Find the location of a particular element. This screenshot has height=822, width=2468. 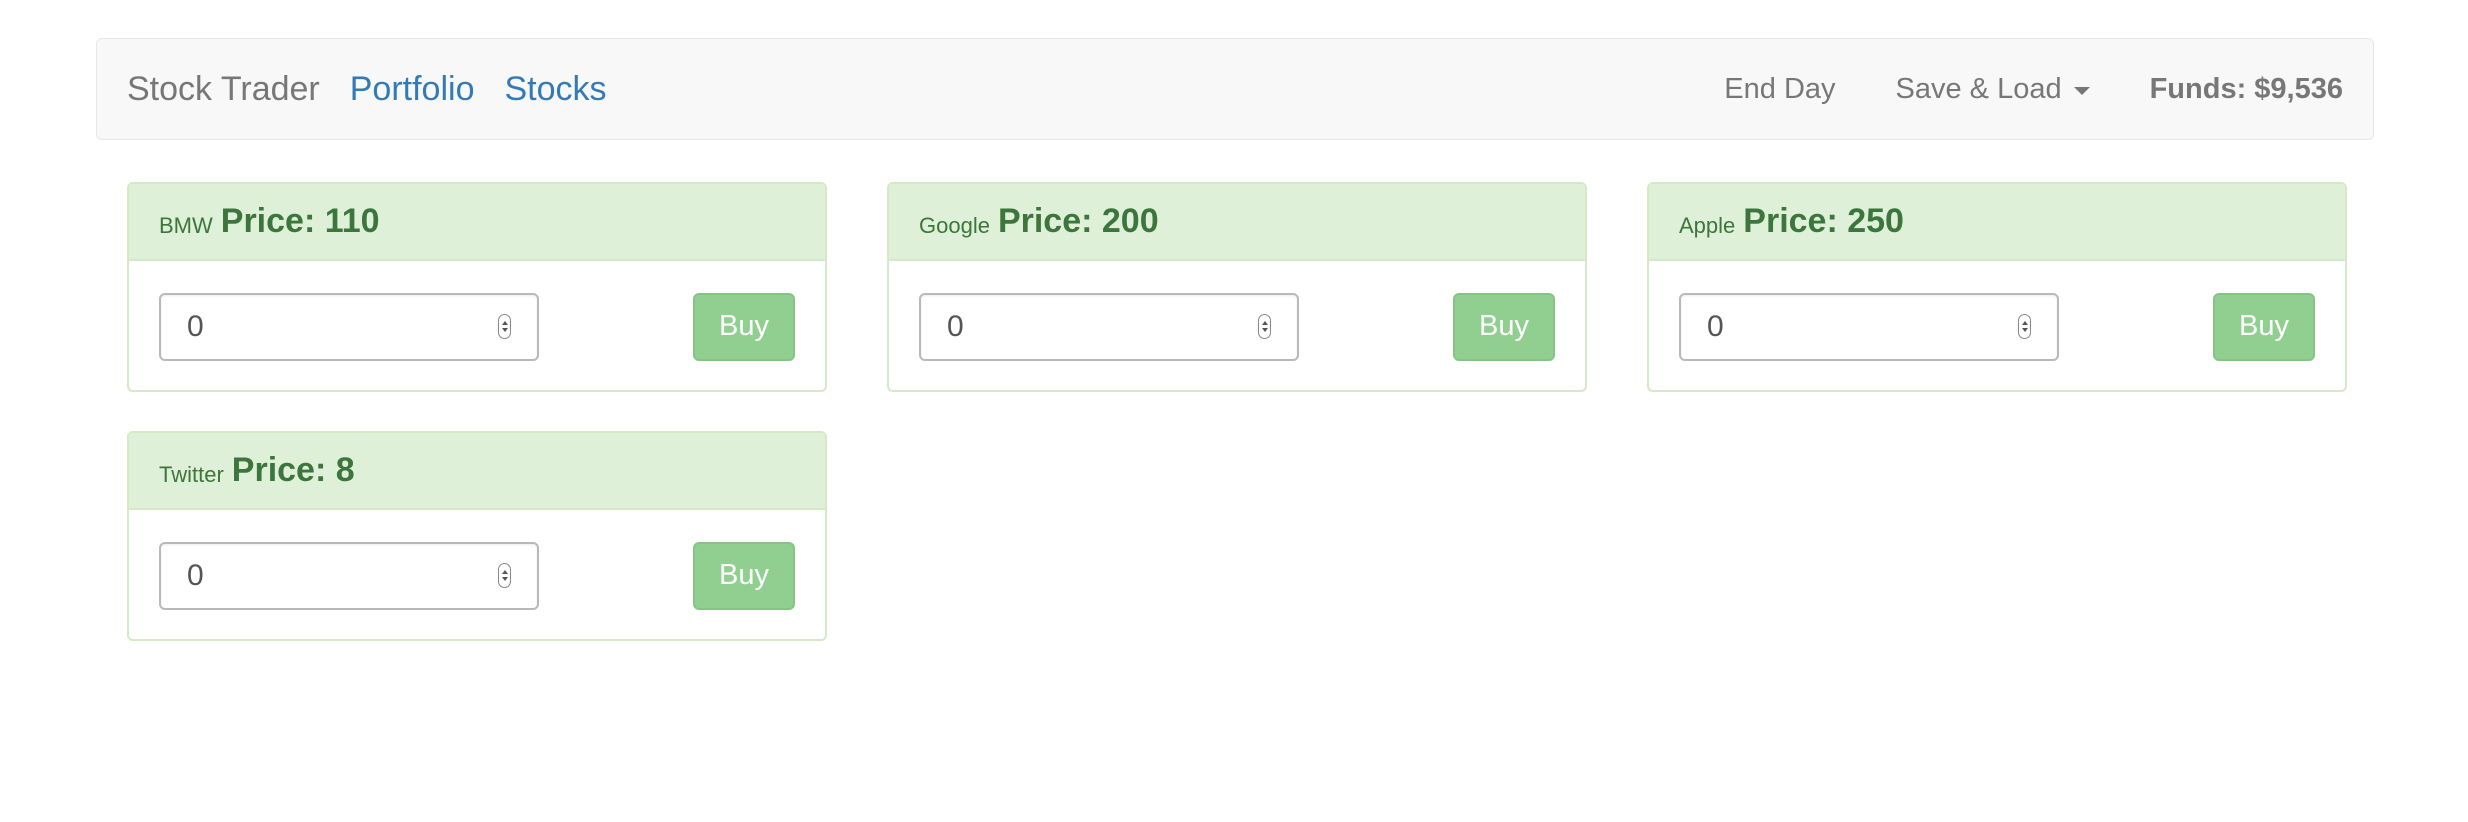

stock-card-google: Google Price: 200 0 Buy is located at coordinates (1237, 287).